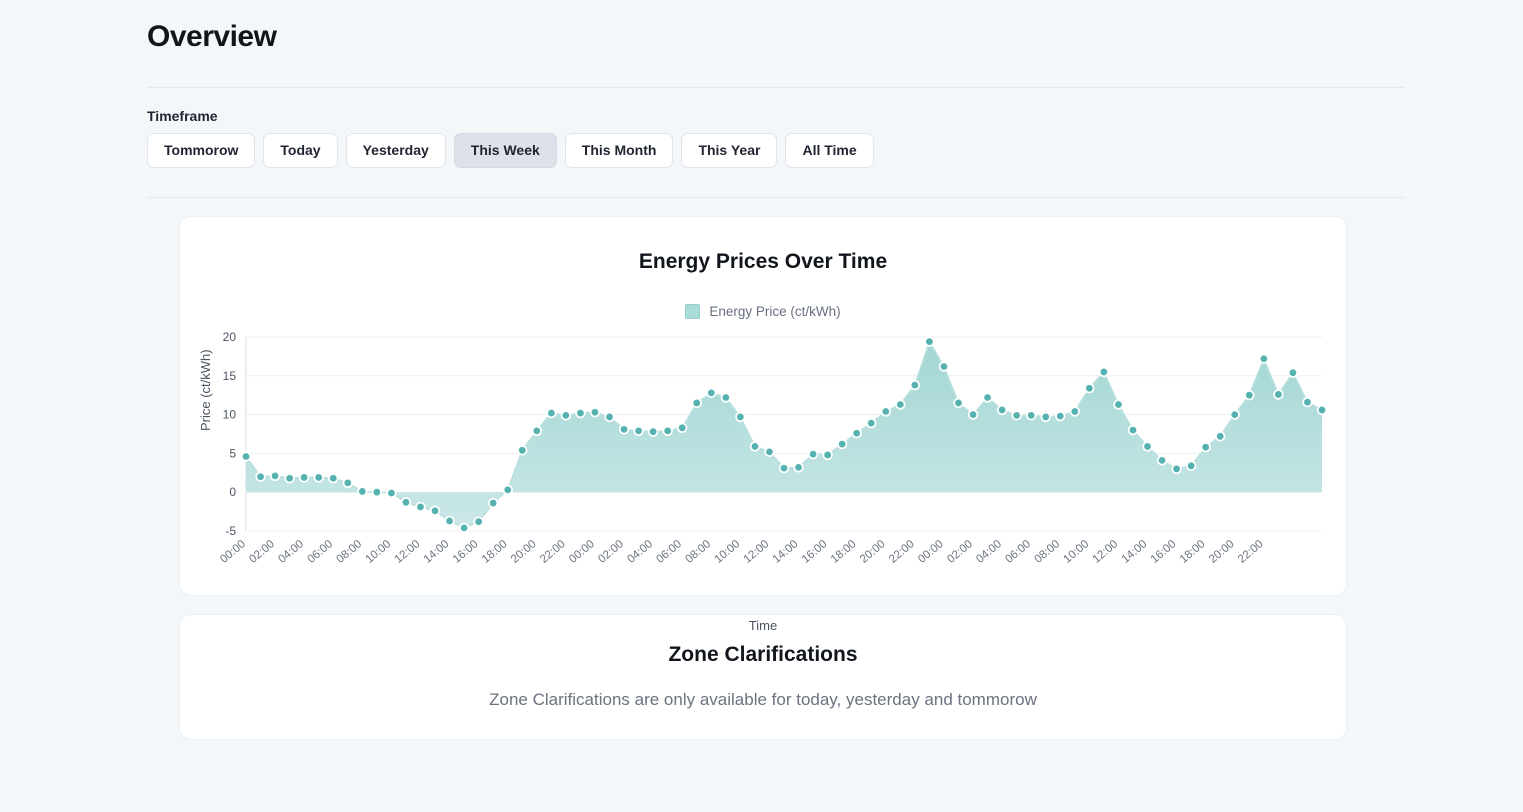 The height and width of the screenshot is (812, 1523). What do you see at coordinates (232, 453) in the screenshot?
I see `svg-text: 5` at bounding box center [232, 453].